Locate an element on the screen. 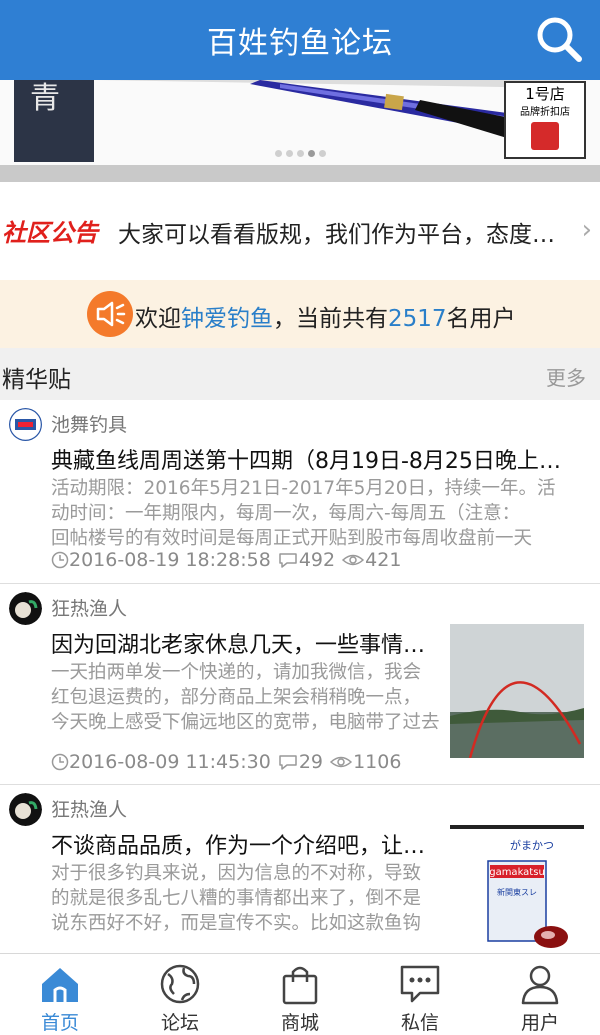  home-icon is located at coordinates (60, 985).